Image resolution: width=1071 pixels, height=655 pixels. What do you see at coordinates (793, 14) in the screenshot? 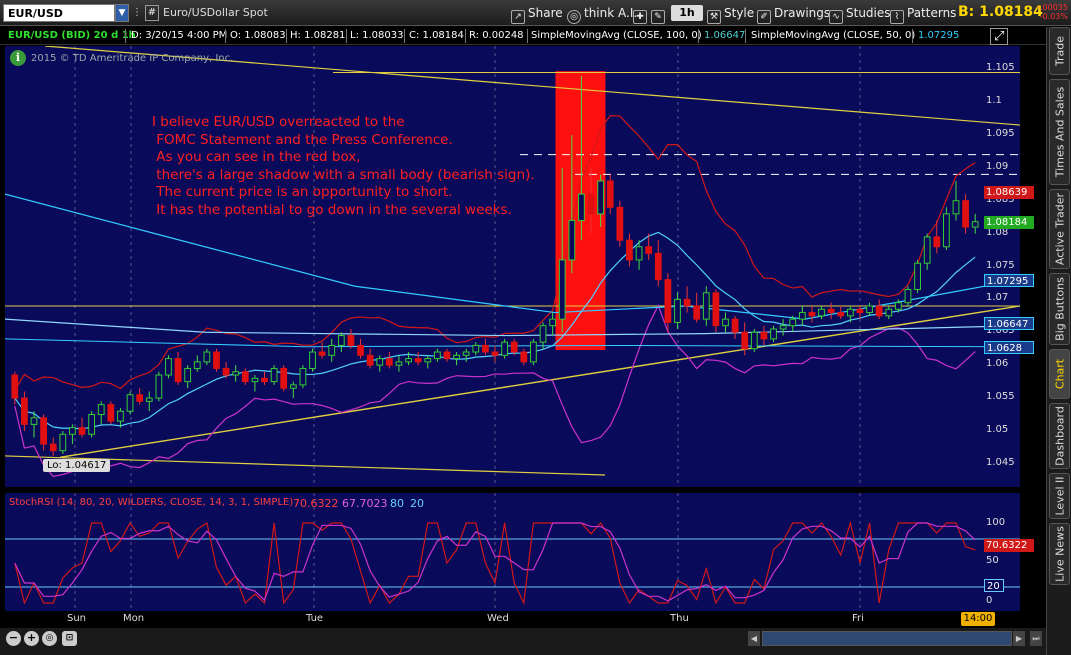
I see `drawings-button: ✐ Drawings` at bounding box center [793, 14].